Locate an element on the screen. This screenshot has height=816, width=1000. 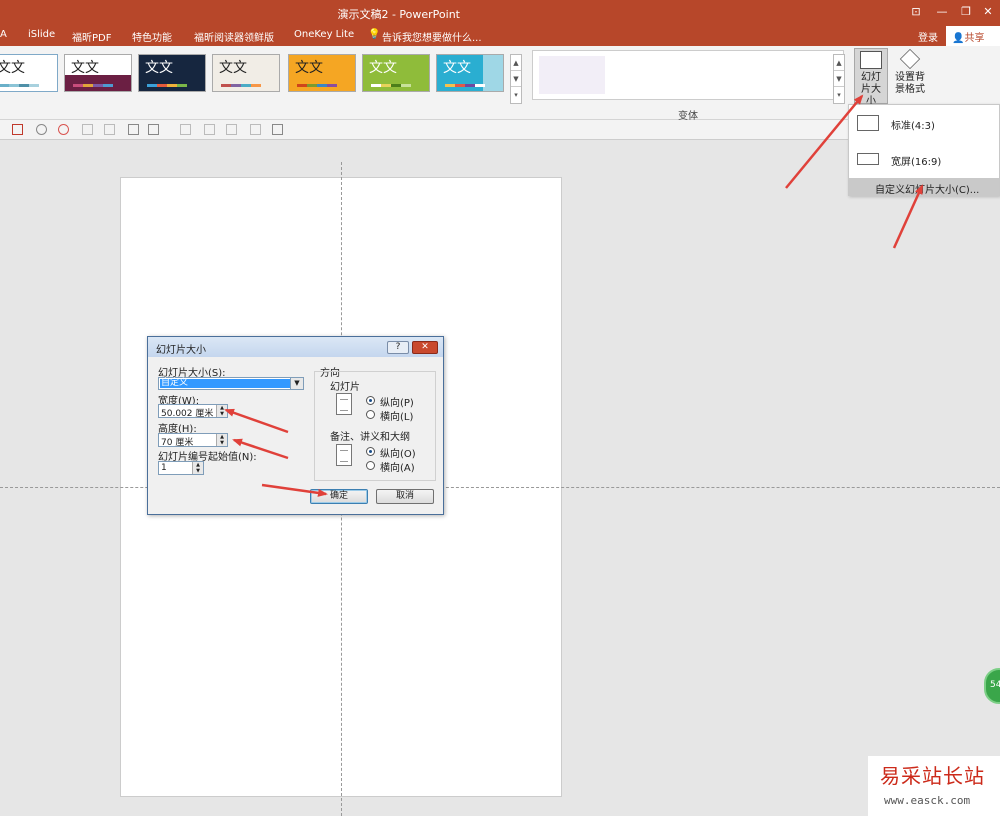
widescreen-ratio-icon is located at coordinates (868, 159).